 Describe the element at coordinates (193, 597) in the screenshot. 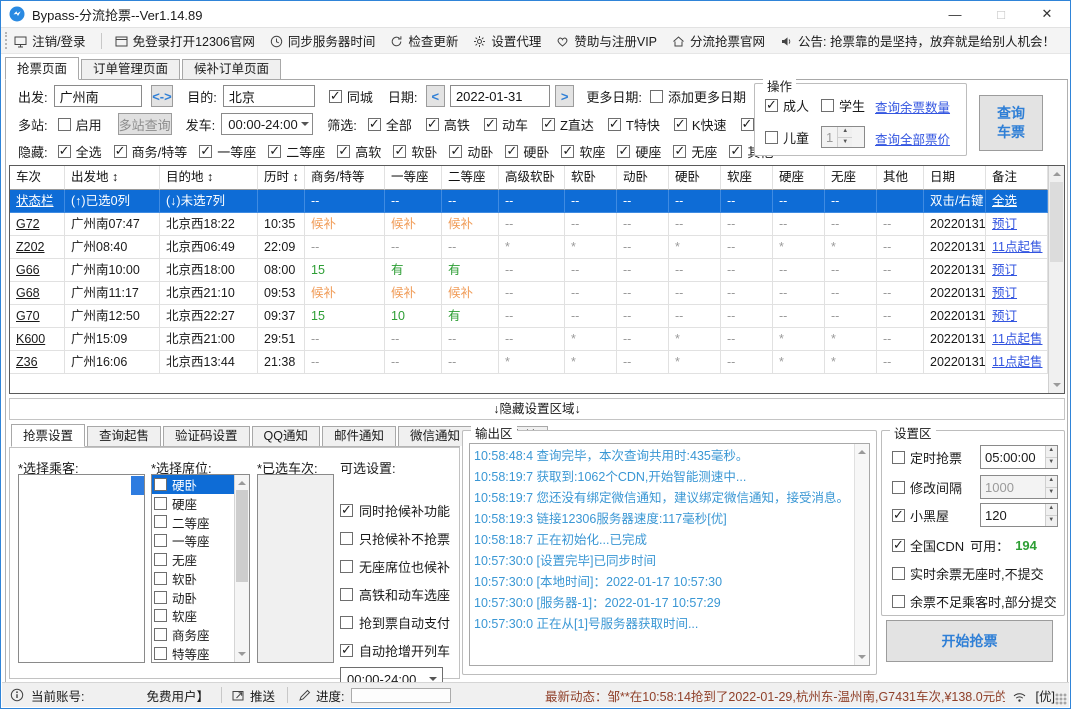

I see `seat-option-6: 动卧` at that location.